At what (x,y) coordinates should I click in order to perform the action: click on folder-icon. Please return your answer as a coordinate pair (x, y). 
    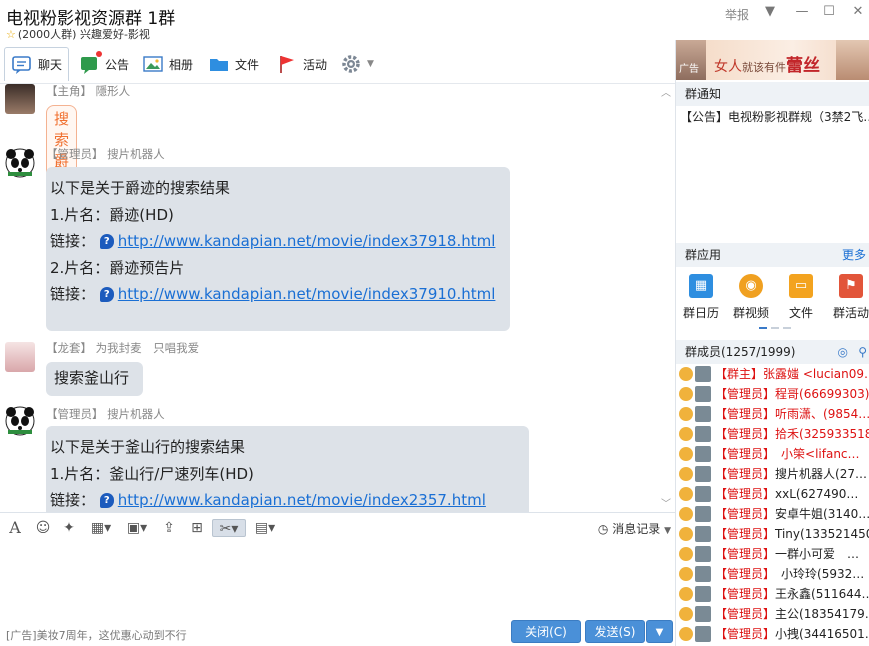
    Looking at the image, I should click on (219, 64).